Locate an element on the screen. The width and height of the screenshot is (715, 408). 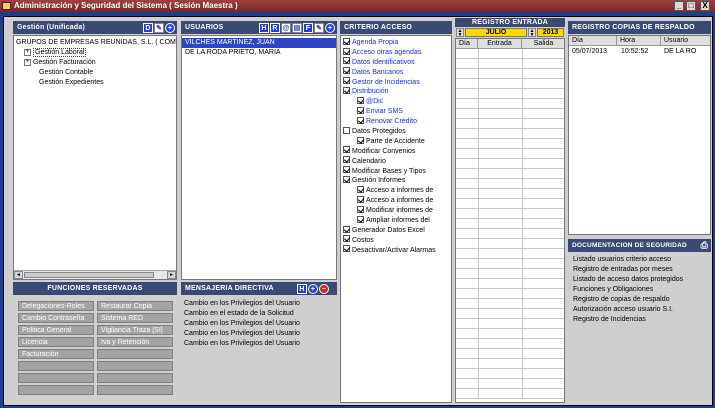
criterio-item: @Dic is located at coordinates (397, 102).